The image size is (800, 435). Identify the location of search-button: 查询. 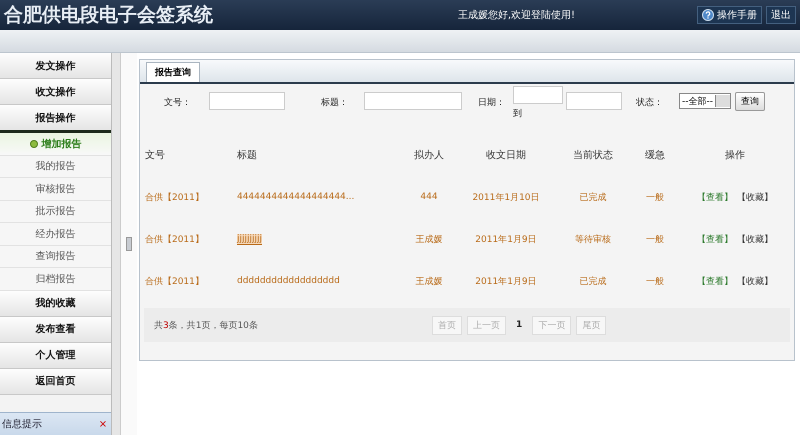
(749, 101).